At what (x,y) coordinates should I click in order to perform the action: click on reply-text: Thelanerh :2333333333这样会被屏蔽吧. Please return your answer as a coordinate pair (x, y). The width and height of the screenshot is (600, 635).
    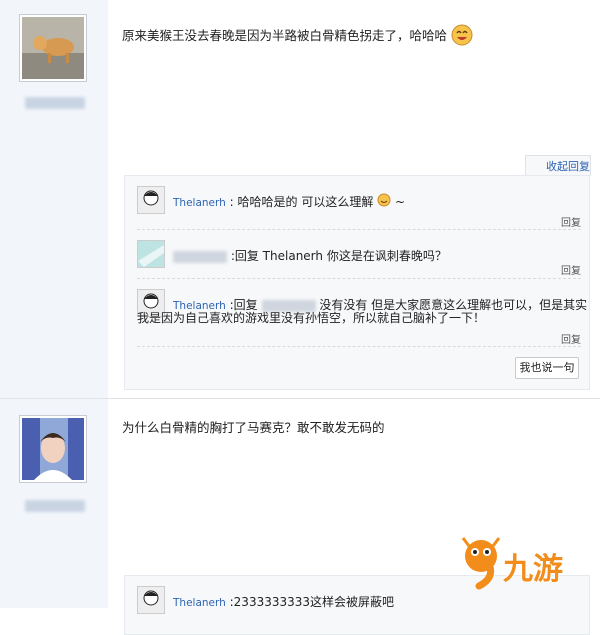
    Looking at the image, I should click on (283, 602).